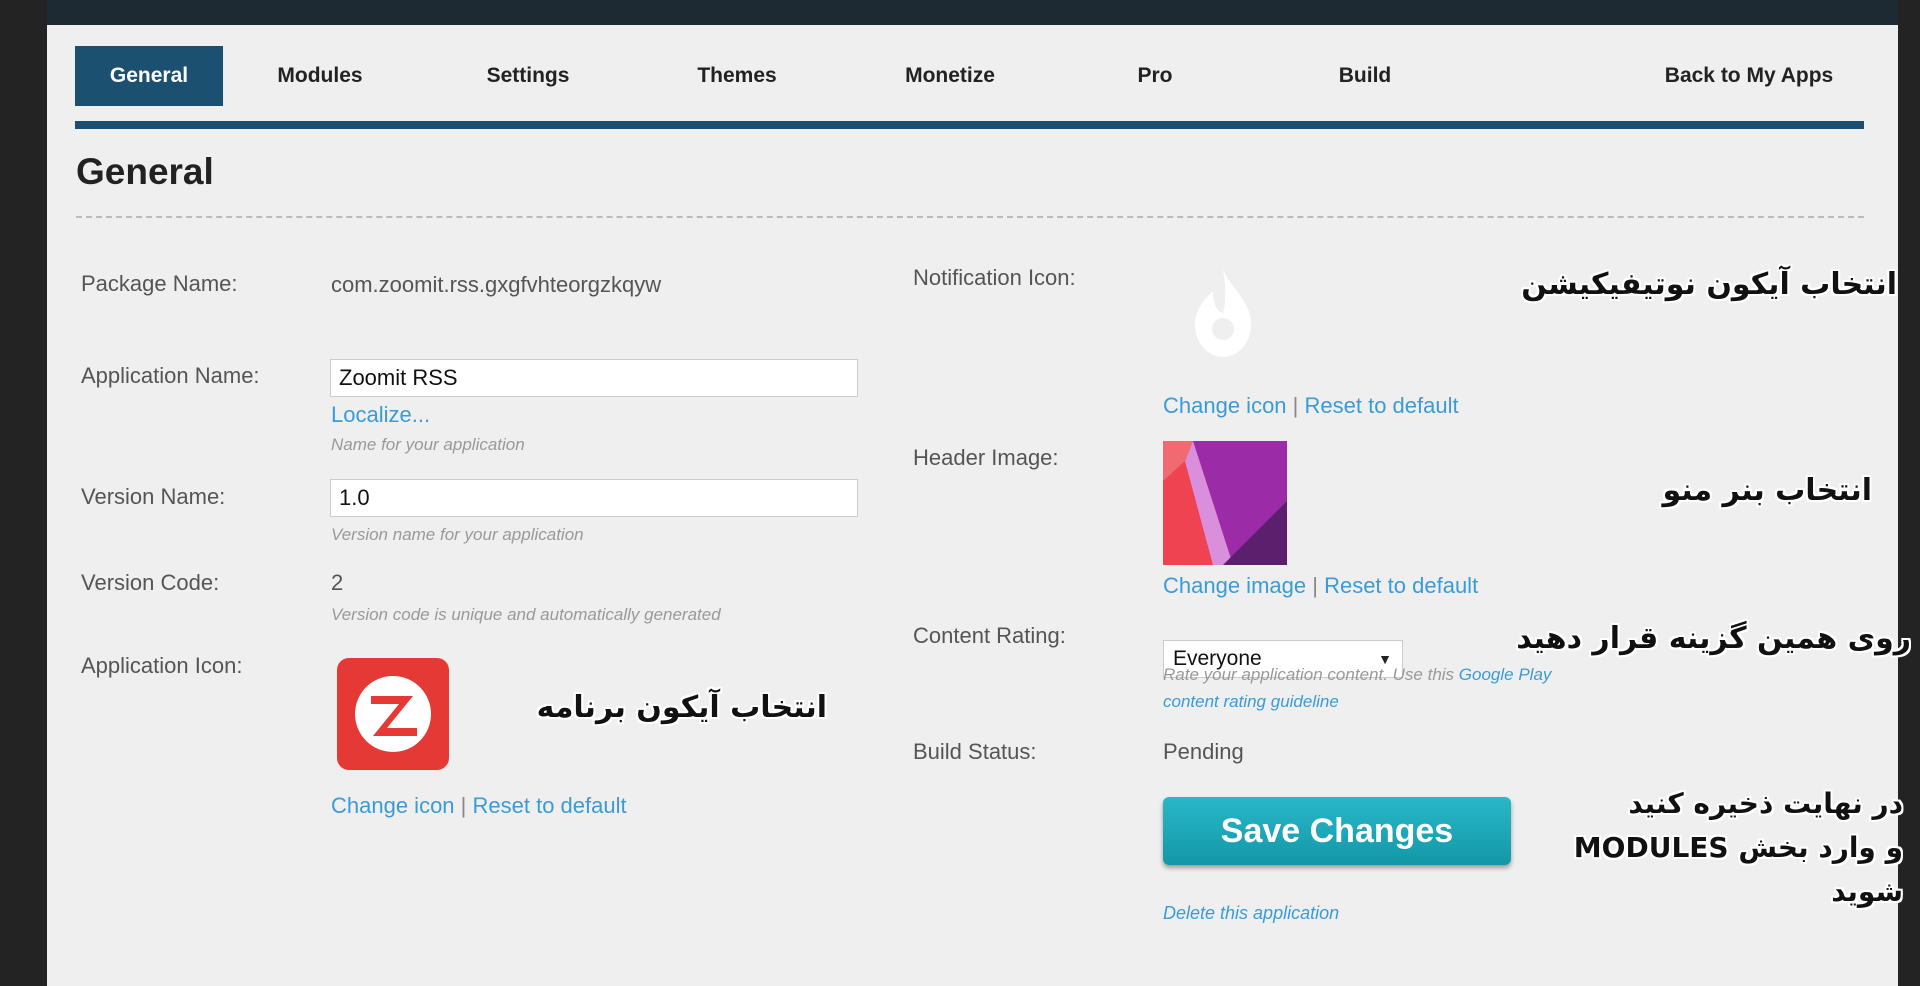 This screenshot has height=986, width=1920. I want to click on left-edge, so click(23, 493).